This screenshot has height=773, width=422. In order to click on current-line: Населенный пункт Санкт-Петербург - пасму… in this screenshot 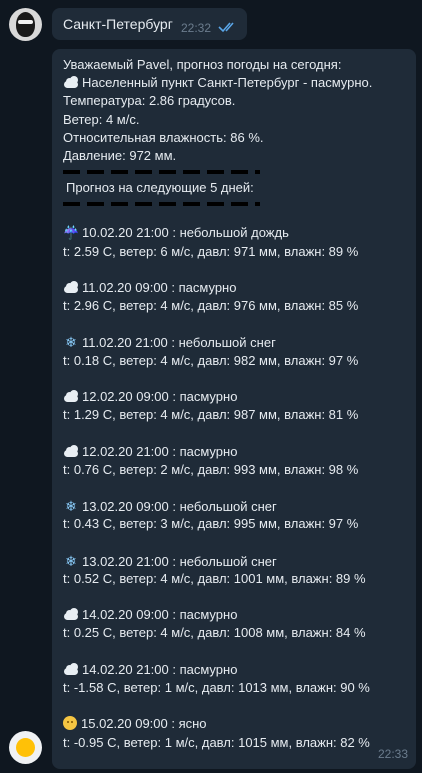, I will do `click(235, 83)`.